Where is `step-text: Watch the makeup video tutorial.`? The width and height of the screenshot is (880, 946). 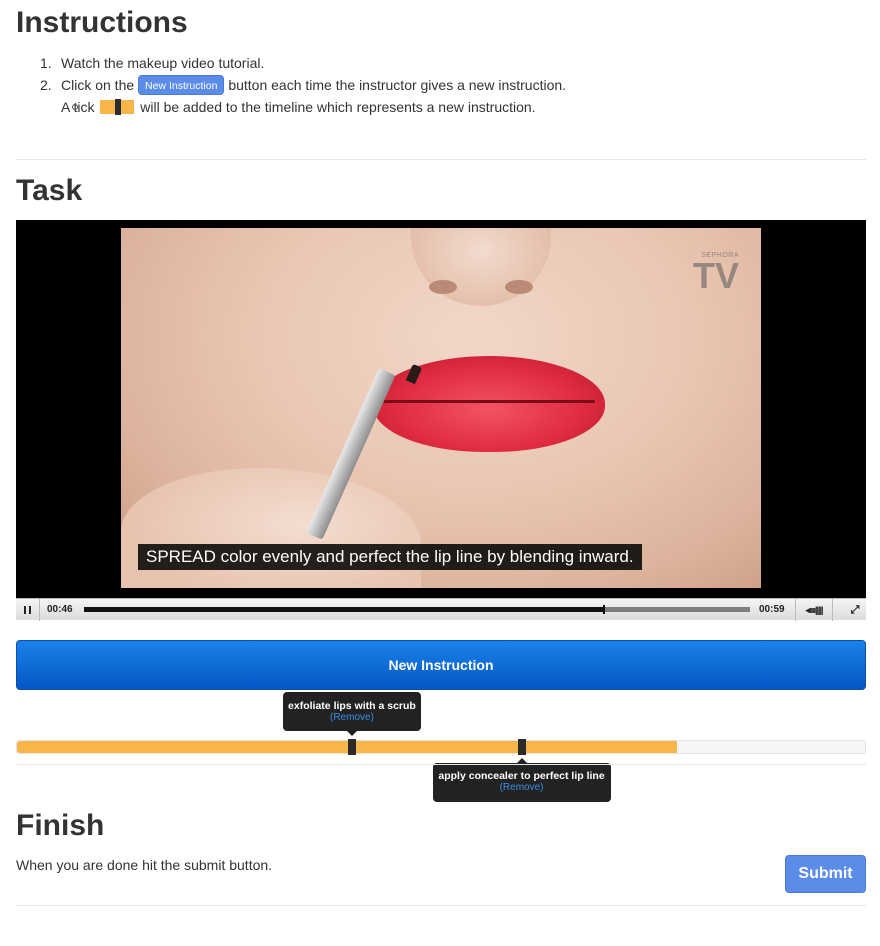 step-text: Watch the makeup video tutorial. is located at coordinates (163, 63).